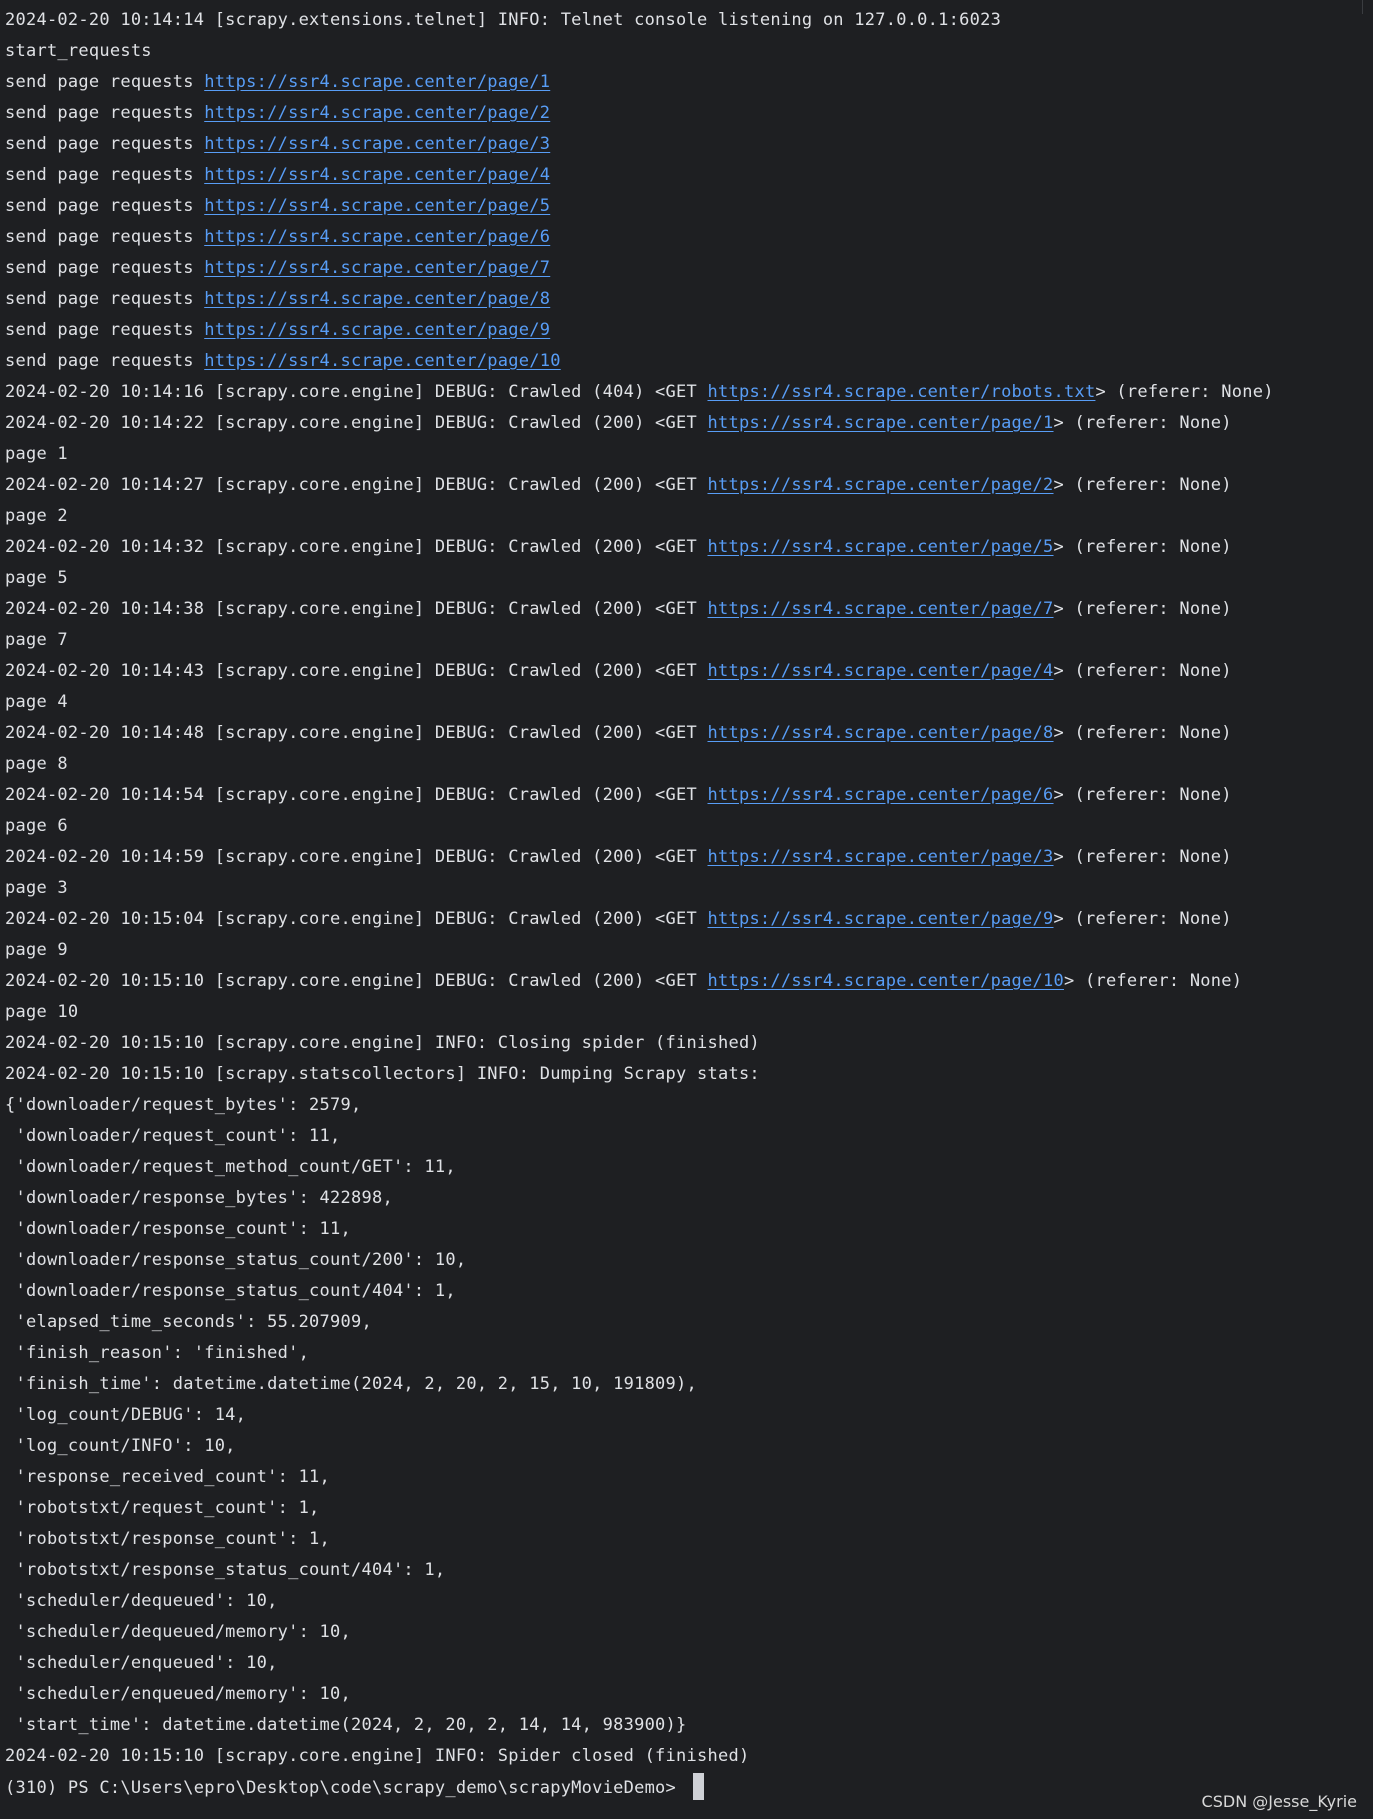 This screenshot has height=1819, width=1373. Describe the element at coordinates (689, 1416) in the screenshot. I see `terminal-line: 'log_count/DEBUG': 14,` at that location.